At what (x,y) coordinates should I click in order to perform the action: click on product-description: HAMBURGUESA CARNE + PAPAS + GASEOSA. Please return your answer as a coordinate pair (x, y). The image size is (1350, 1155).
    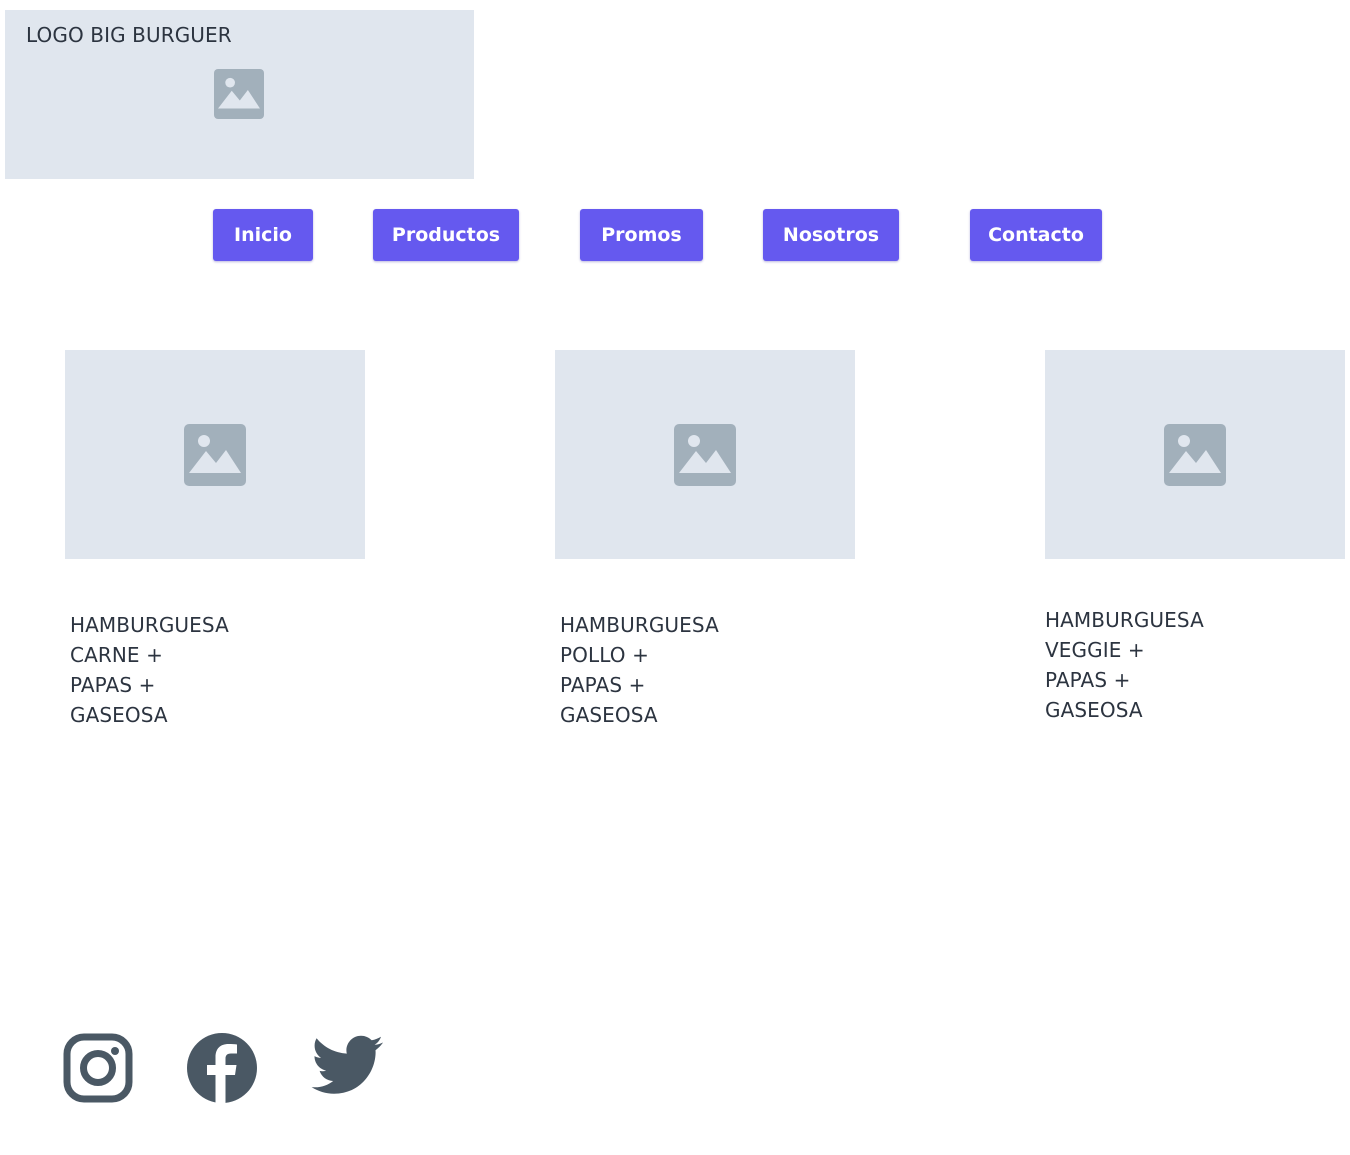
    Looking at the image, I should click on (149, 670).